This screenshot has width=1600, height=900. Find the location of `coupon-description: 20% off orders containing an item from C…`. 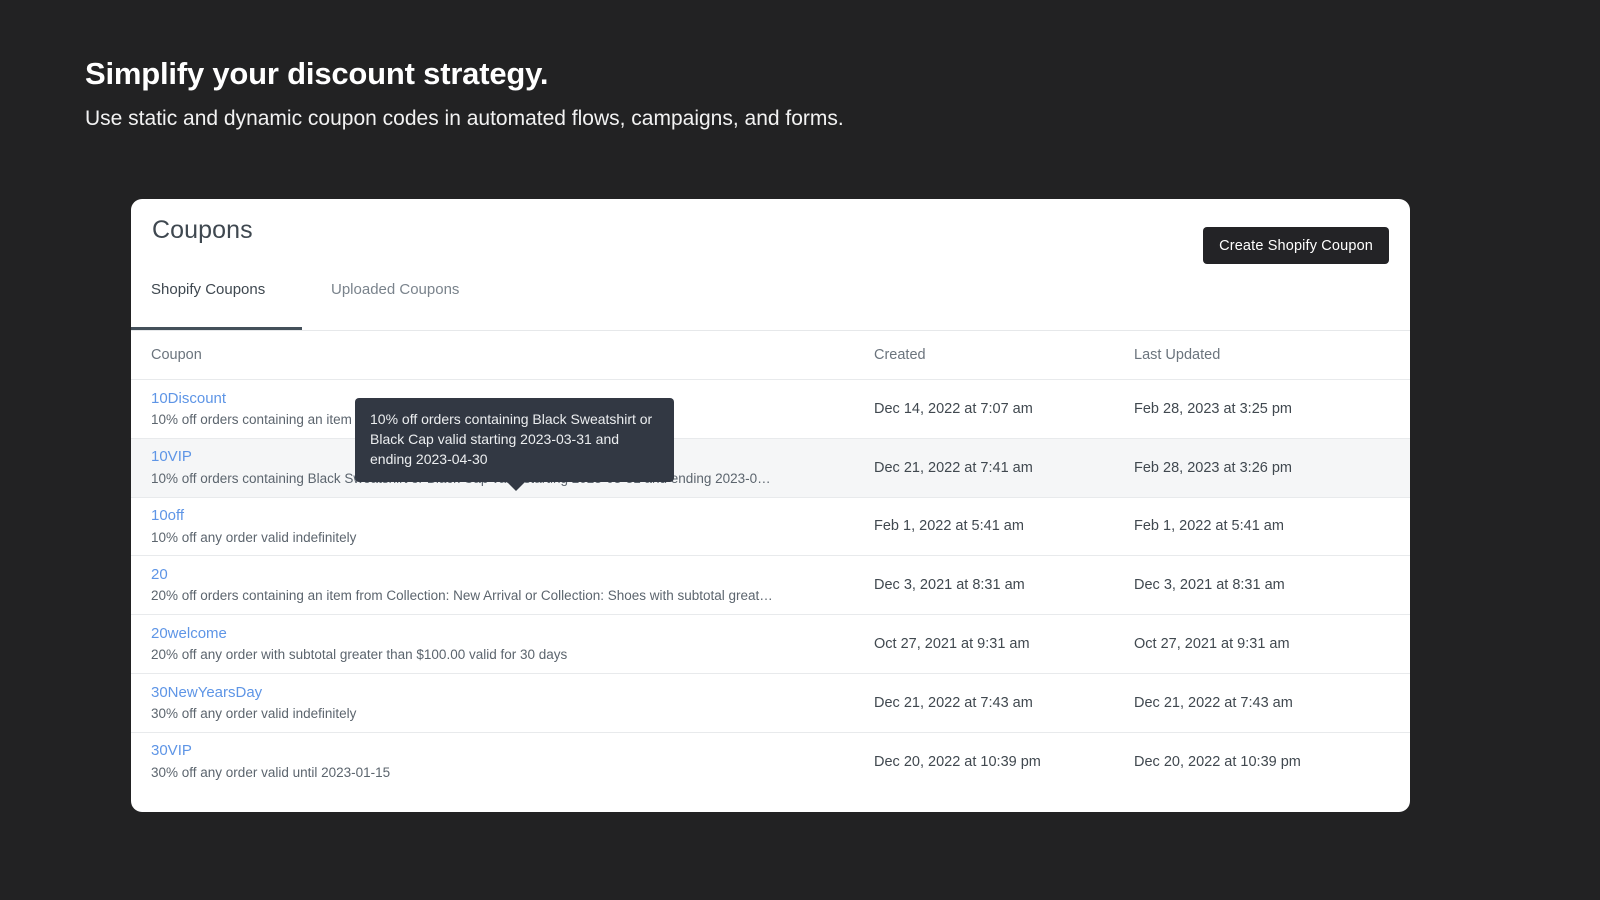

coupon-description: 20% off orders containing an item from C… is located at coordinates (462, 596).